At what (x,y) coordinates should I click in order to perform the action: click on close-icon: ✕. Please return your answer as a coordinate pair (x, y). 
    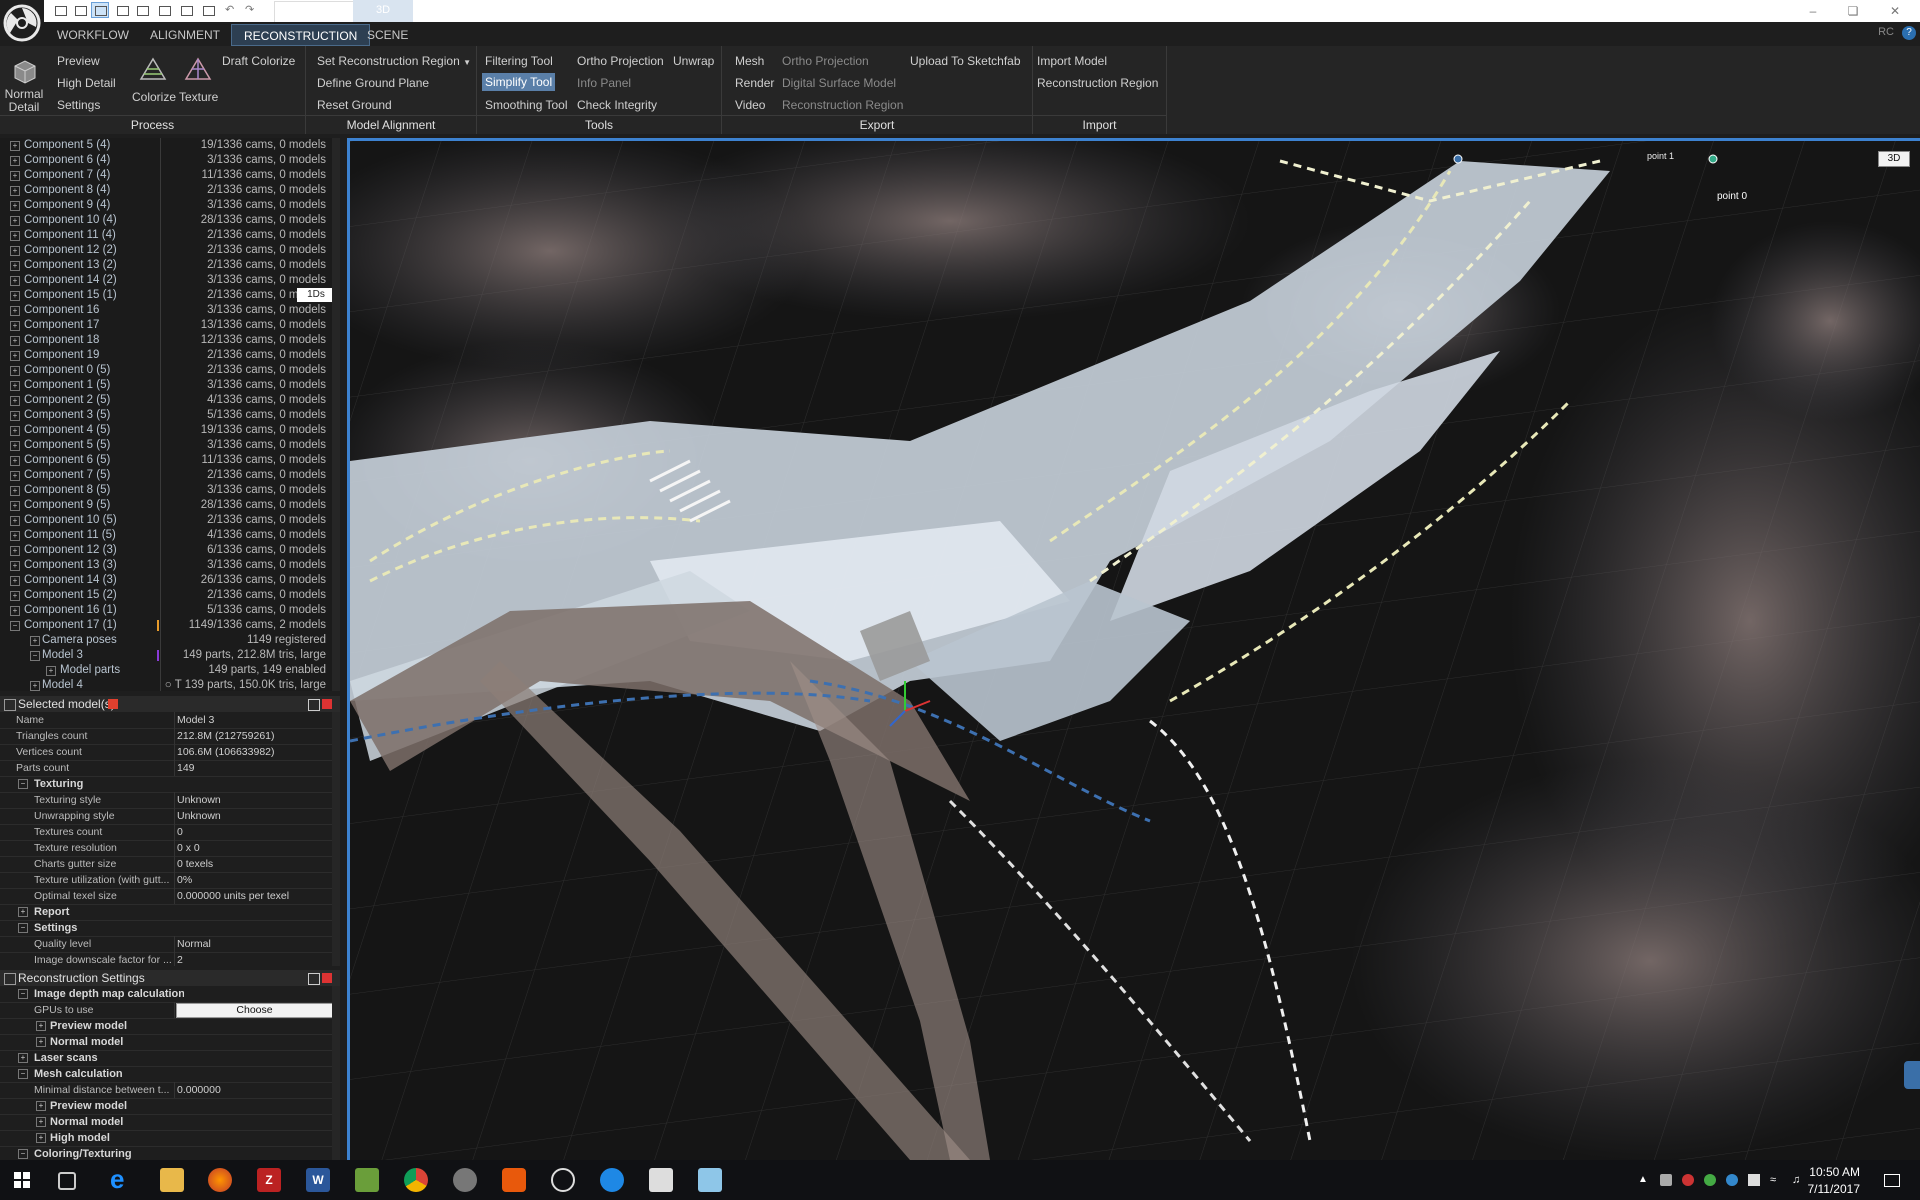
    Looking at the image, I should click on (1895, 11).